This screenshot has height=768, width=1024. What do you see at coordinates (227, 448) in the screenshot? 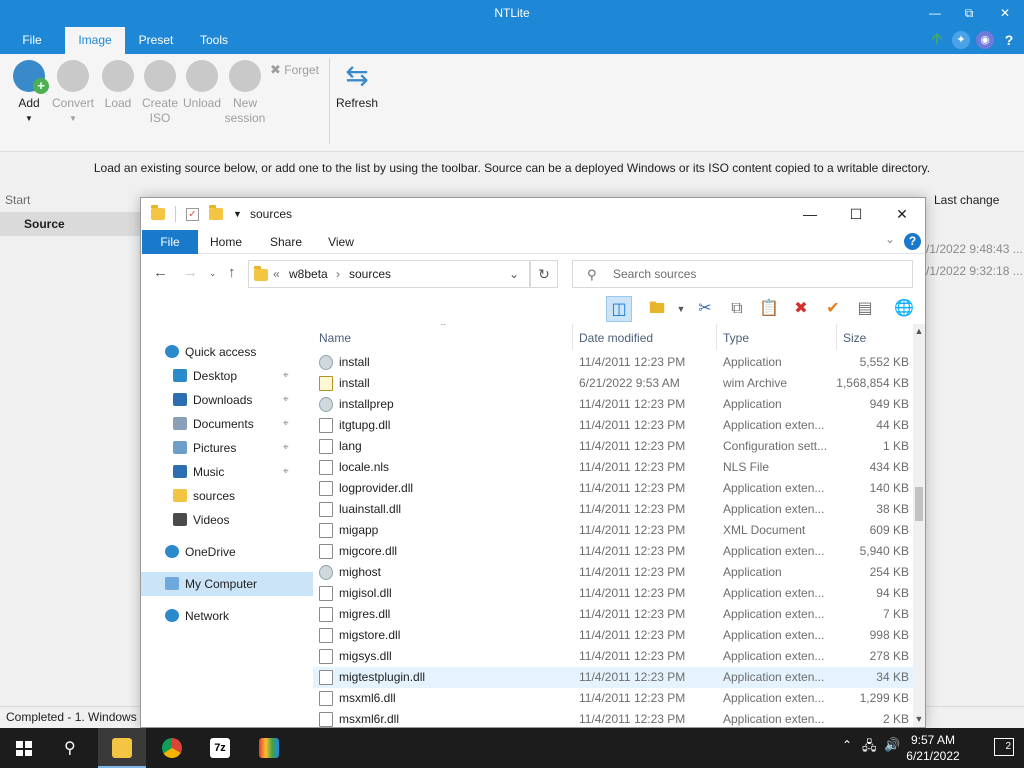
I see `nav-item-pictures: Pictures ⌖` at bounding box center [227, 448].